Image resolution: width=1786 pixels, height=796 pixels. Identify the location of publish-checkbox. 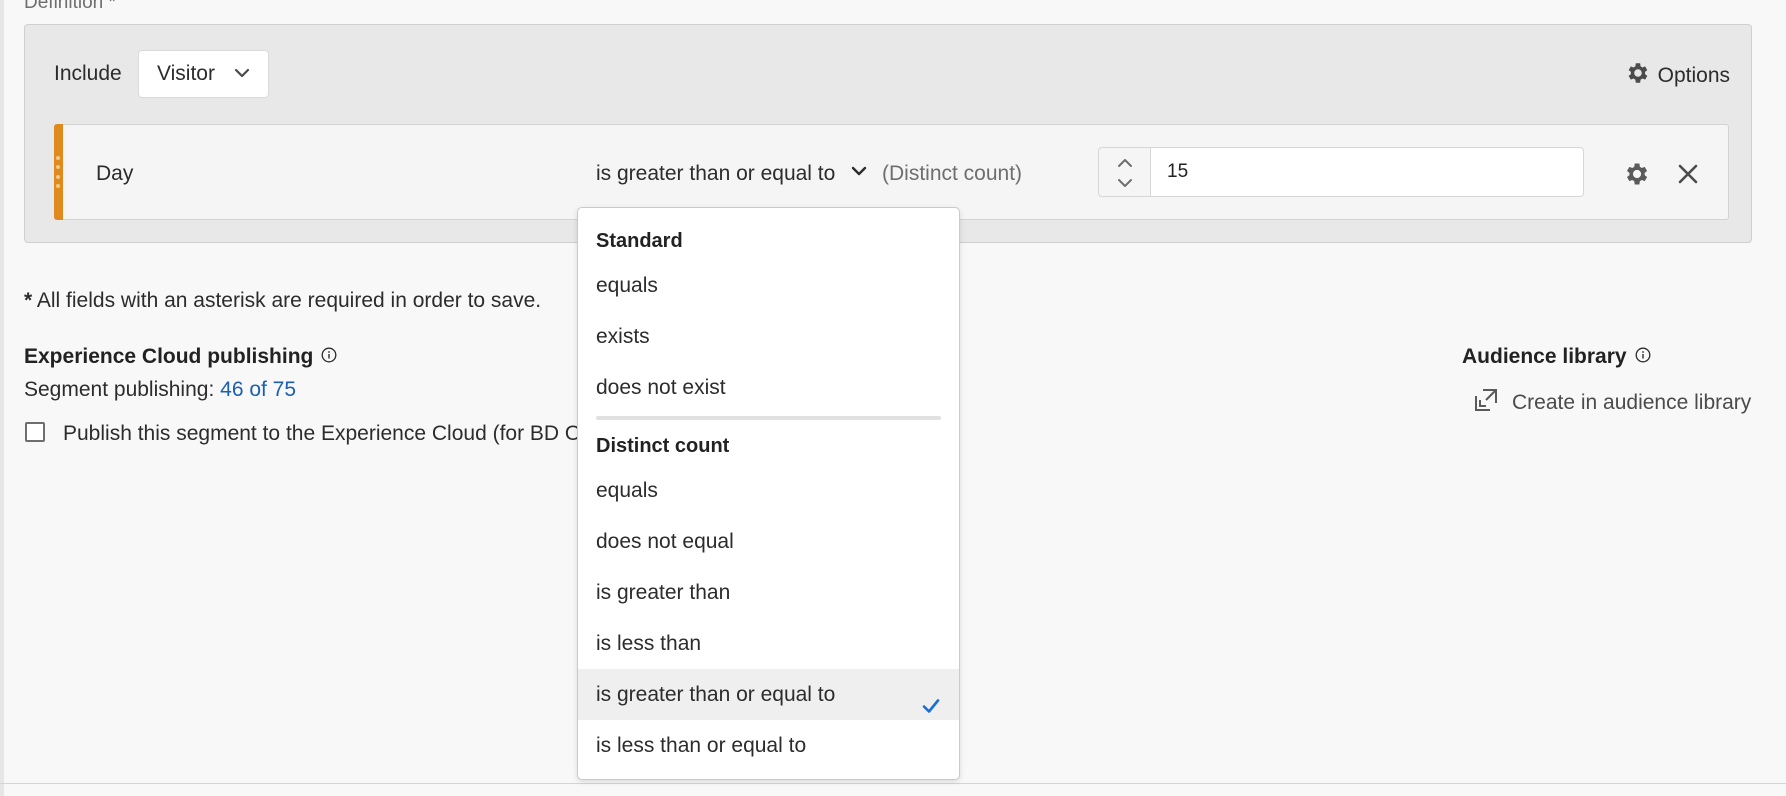
(35, 432).